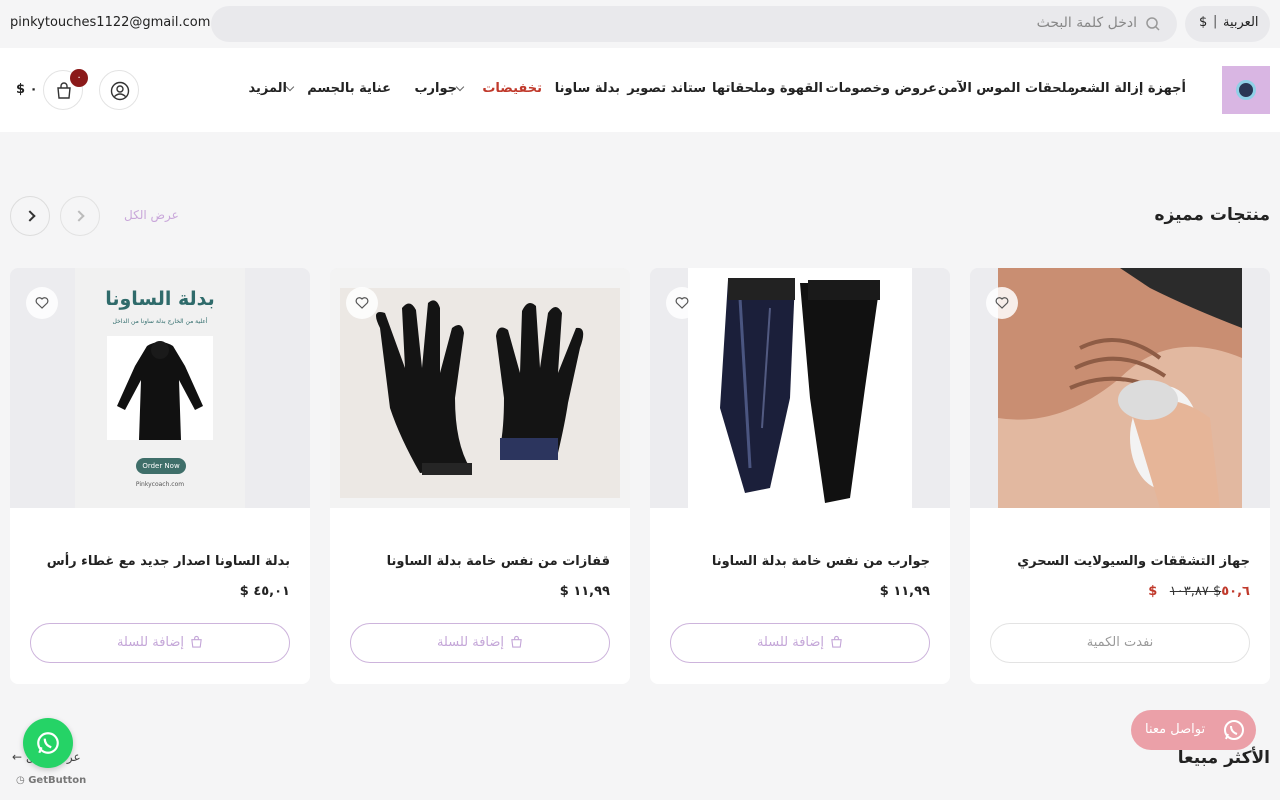  What do you see at coordinates (267, 88) in the screenshot?
I see `nav-more-label: المزيد` at bounding box center [267, 88].